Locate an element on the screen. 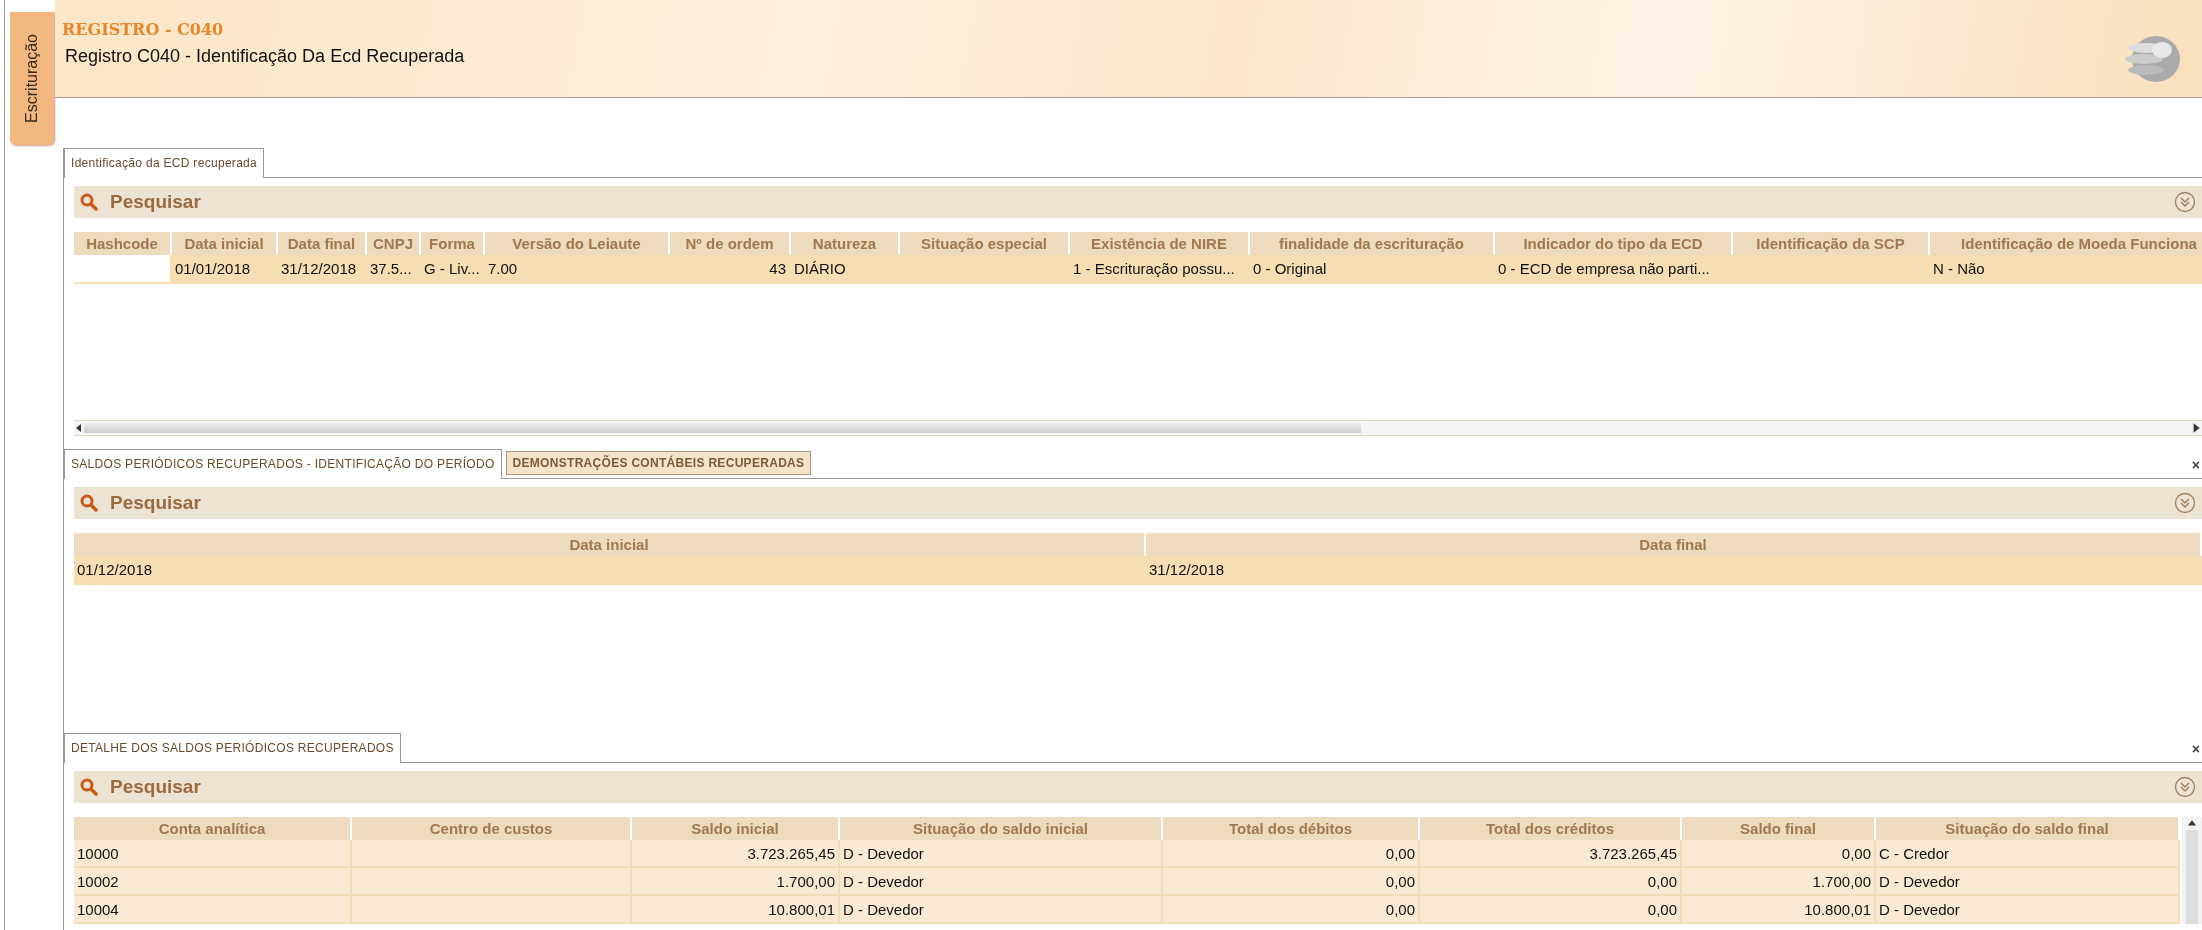  column-header: Situação especial is located at coordinates (984, 243).